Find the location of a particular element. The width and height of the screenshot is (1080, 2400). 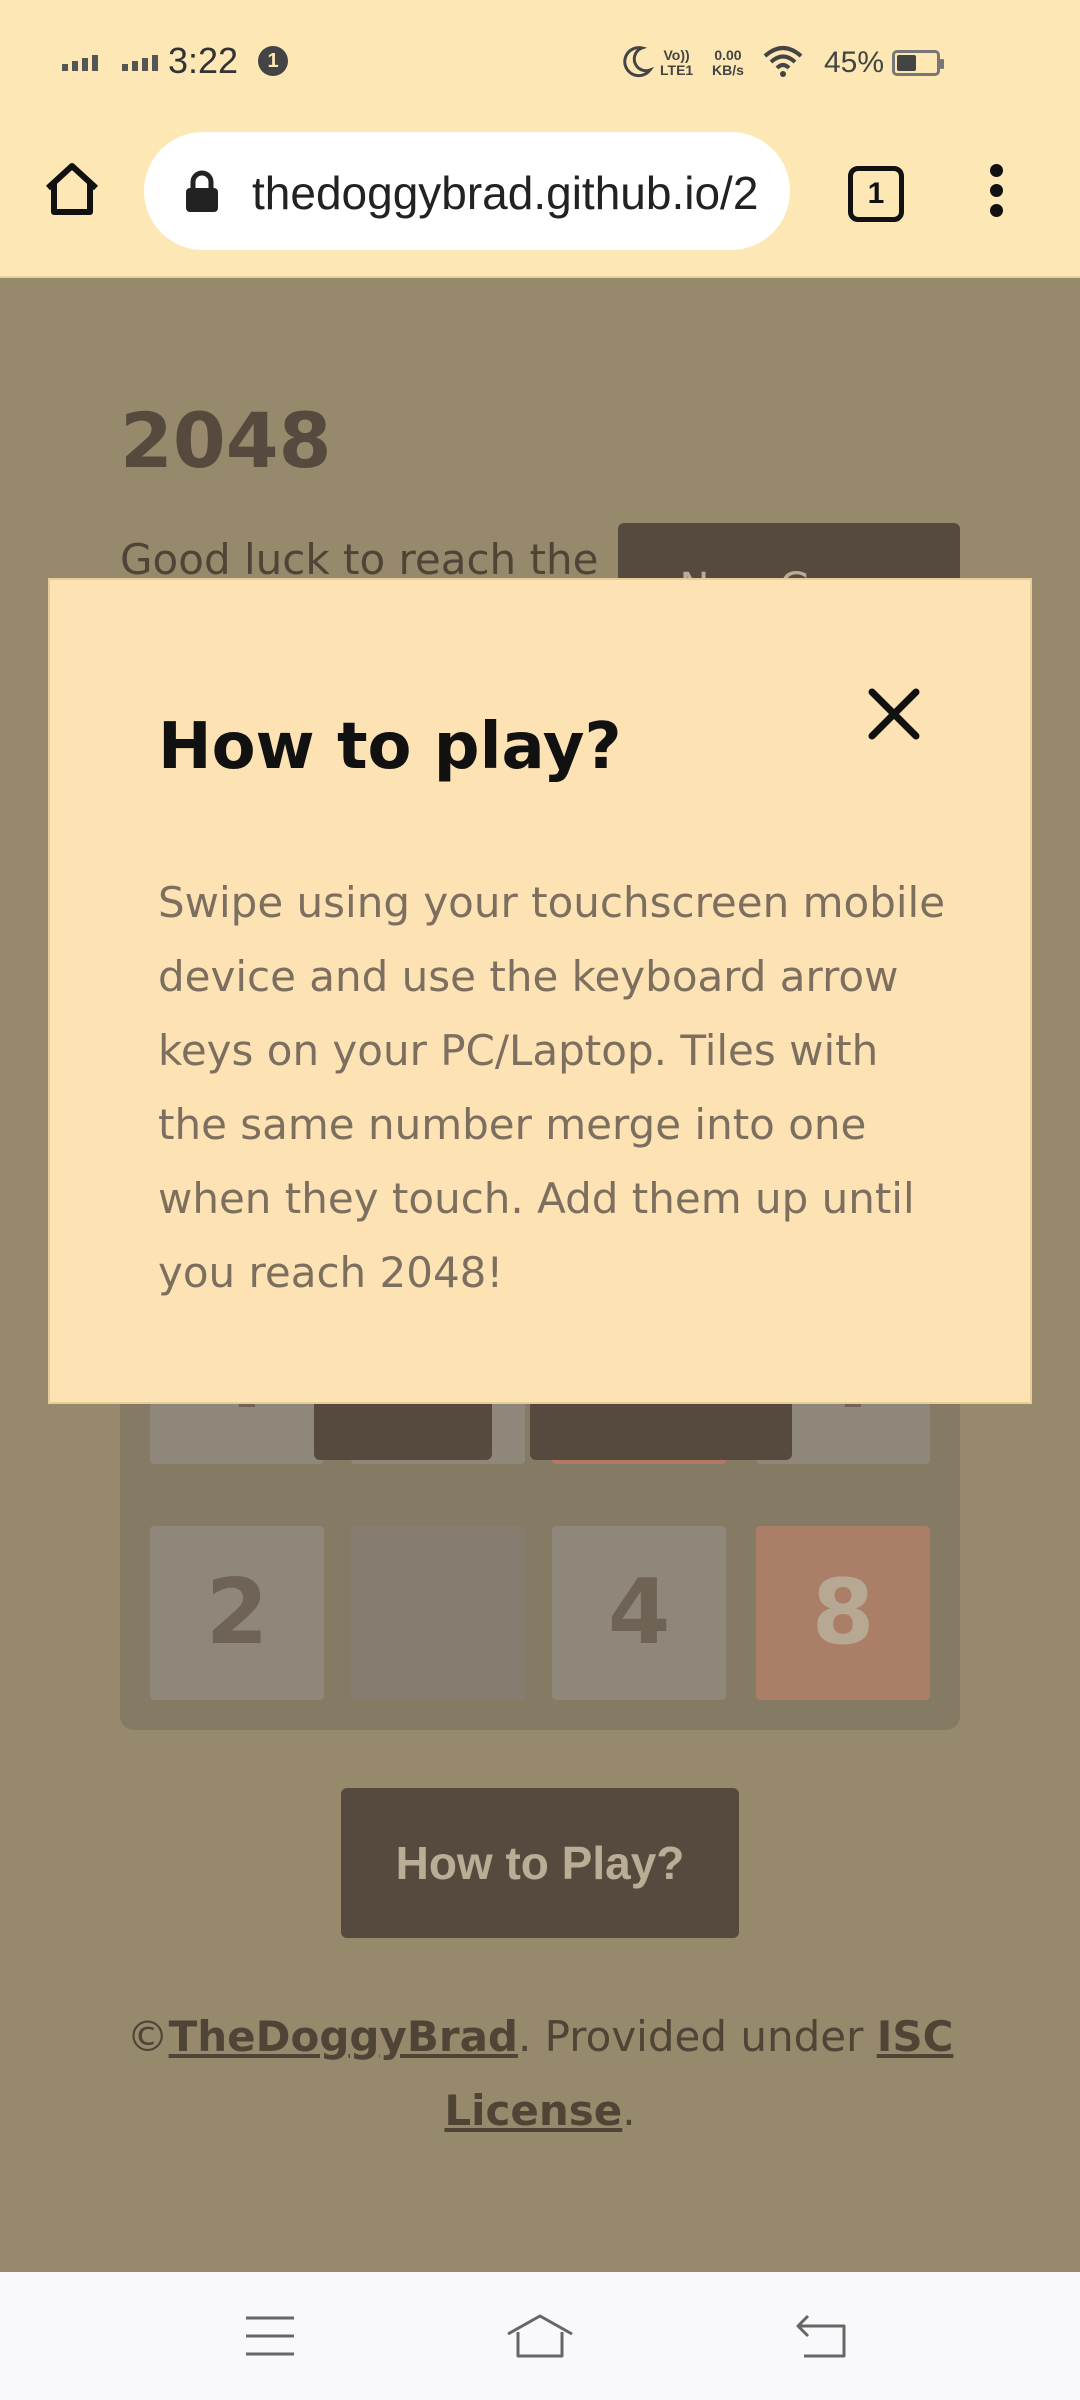

how-to-play-button: How to Play? is located at coordinates (540, 1863).